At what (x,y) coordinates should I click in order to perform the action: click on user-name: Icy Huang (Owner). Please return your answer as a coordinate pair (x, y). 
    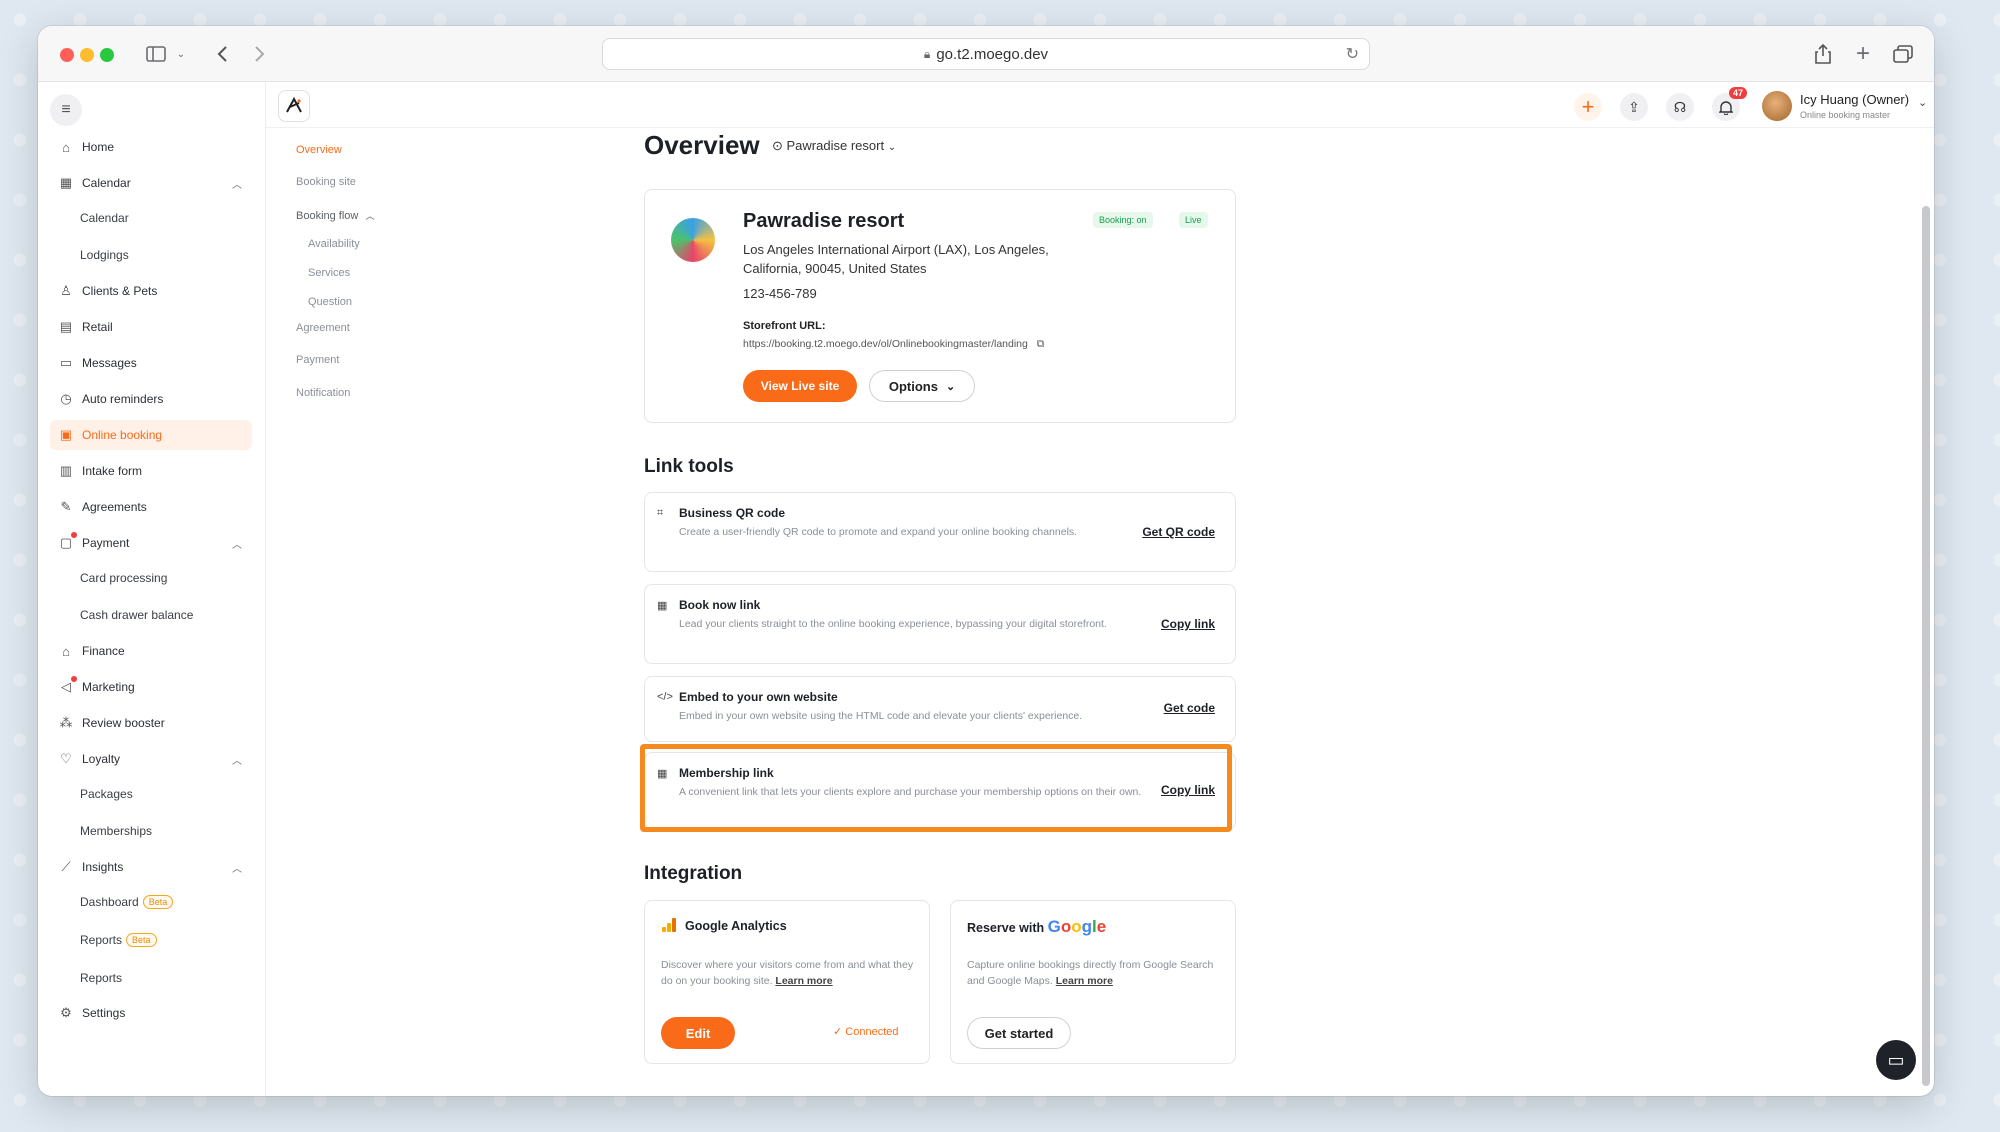
    Looking at the image, I should click on (1854, 99).